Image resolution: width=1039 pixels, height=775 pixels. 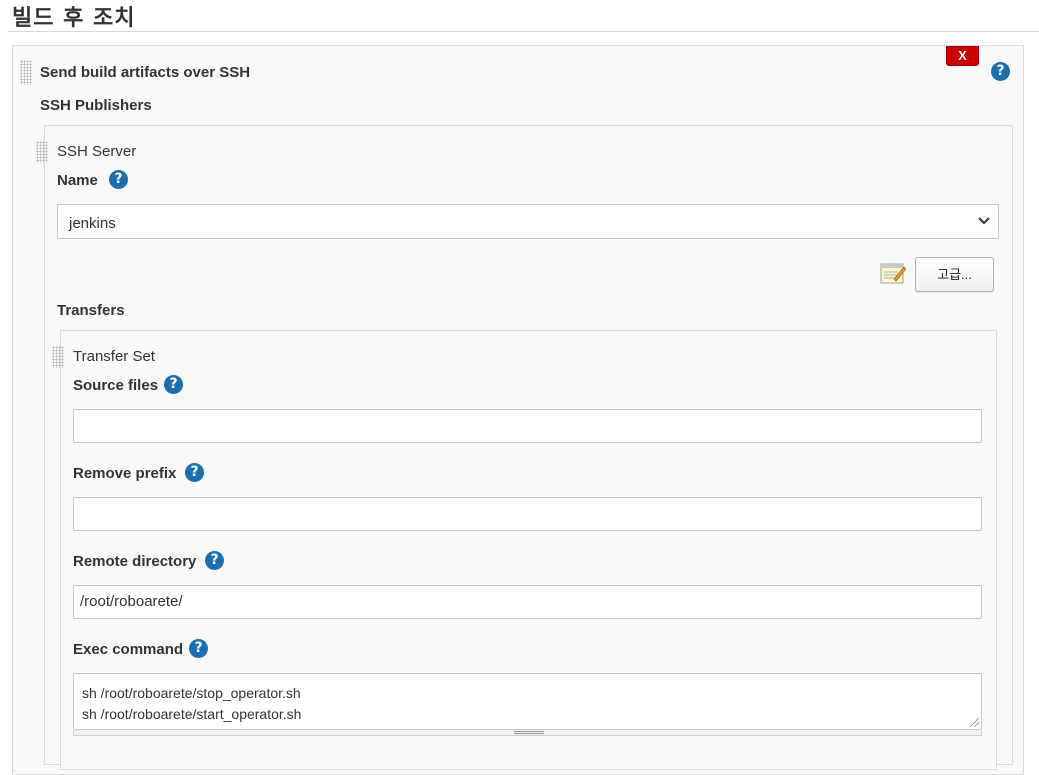 What do you see at coordinates (192, 714) in the screenshot?
I see `exec-command-line: sh /root/roboarete/start_operator.sh` at bounding box center [192, 714].